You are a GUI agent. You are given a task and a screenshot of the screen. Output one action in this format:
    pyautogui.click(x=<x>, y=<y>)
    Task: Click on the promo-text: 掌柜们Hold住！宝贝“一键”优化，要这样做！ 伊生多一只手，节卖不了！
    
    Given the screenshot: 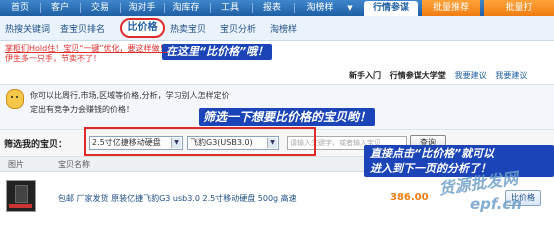 What is the action you would take?
    pyautogui.click(x=86, y=54)
    